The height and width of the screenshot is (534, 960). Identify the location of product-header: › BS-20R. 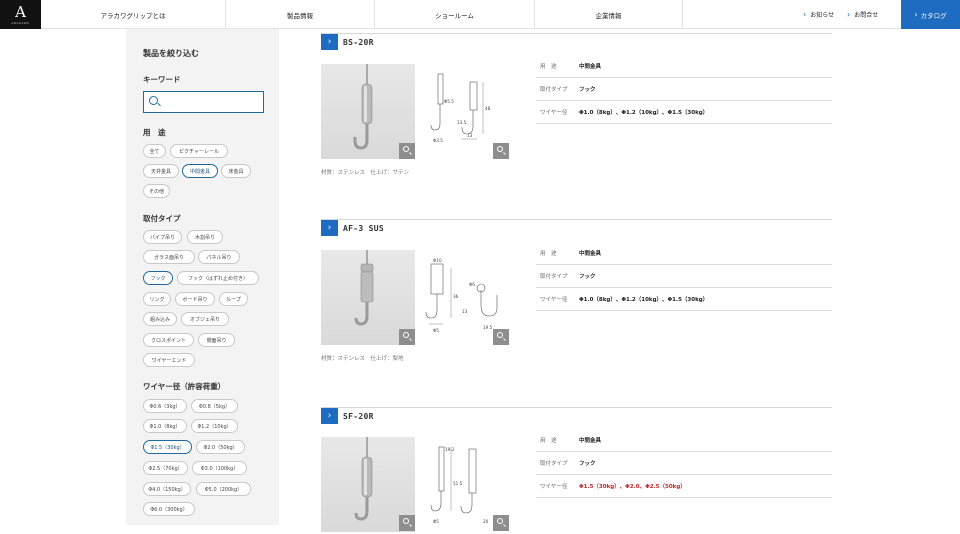
(576, 41).